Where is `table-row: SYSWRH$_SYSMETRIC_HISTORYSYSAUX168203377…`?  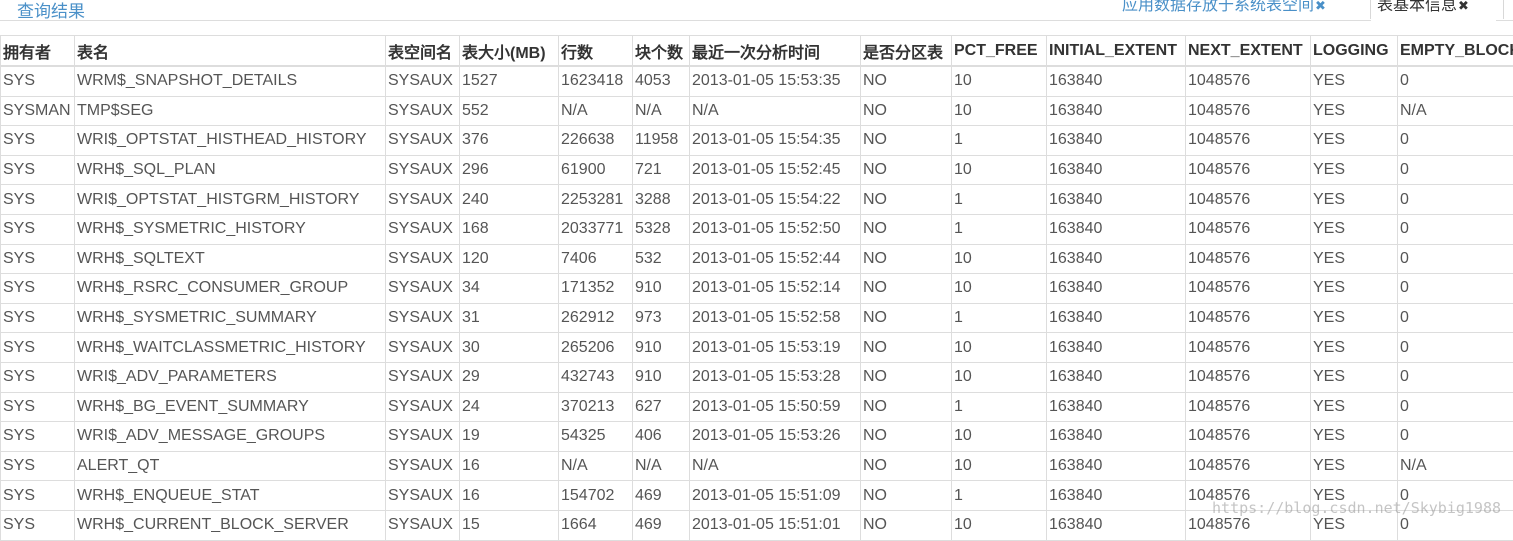 table-row: SYSWRH$_SYSMETRIC_HISTORYSYSAUX168203377… is located at coordinates (757, 229).